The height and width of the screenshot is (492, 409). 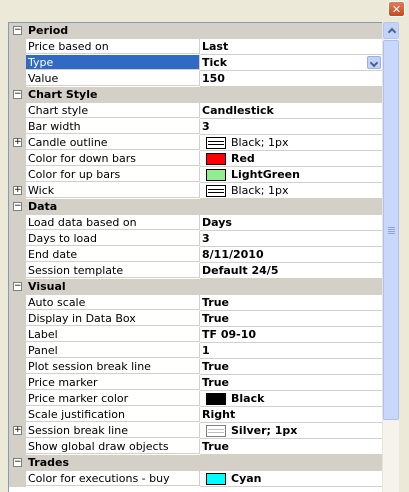 I want to click on category-label: Period, so click(x=48, y=30).